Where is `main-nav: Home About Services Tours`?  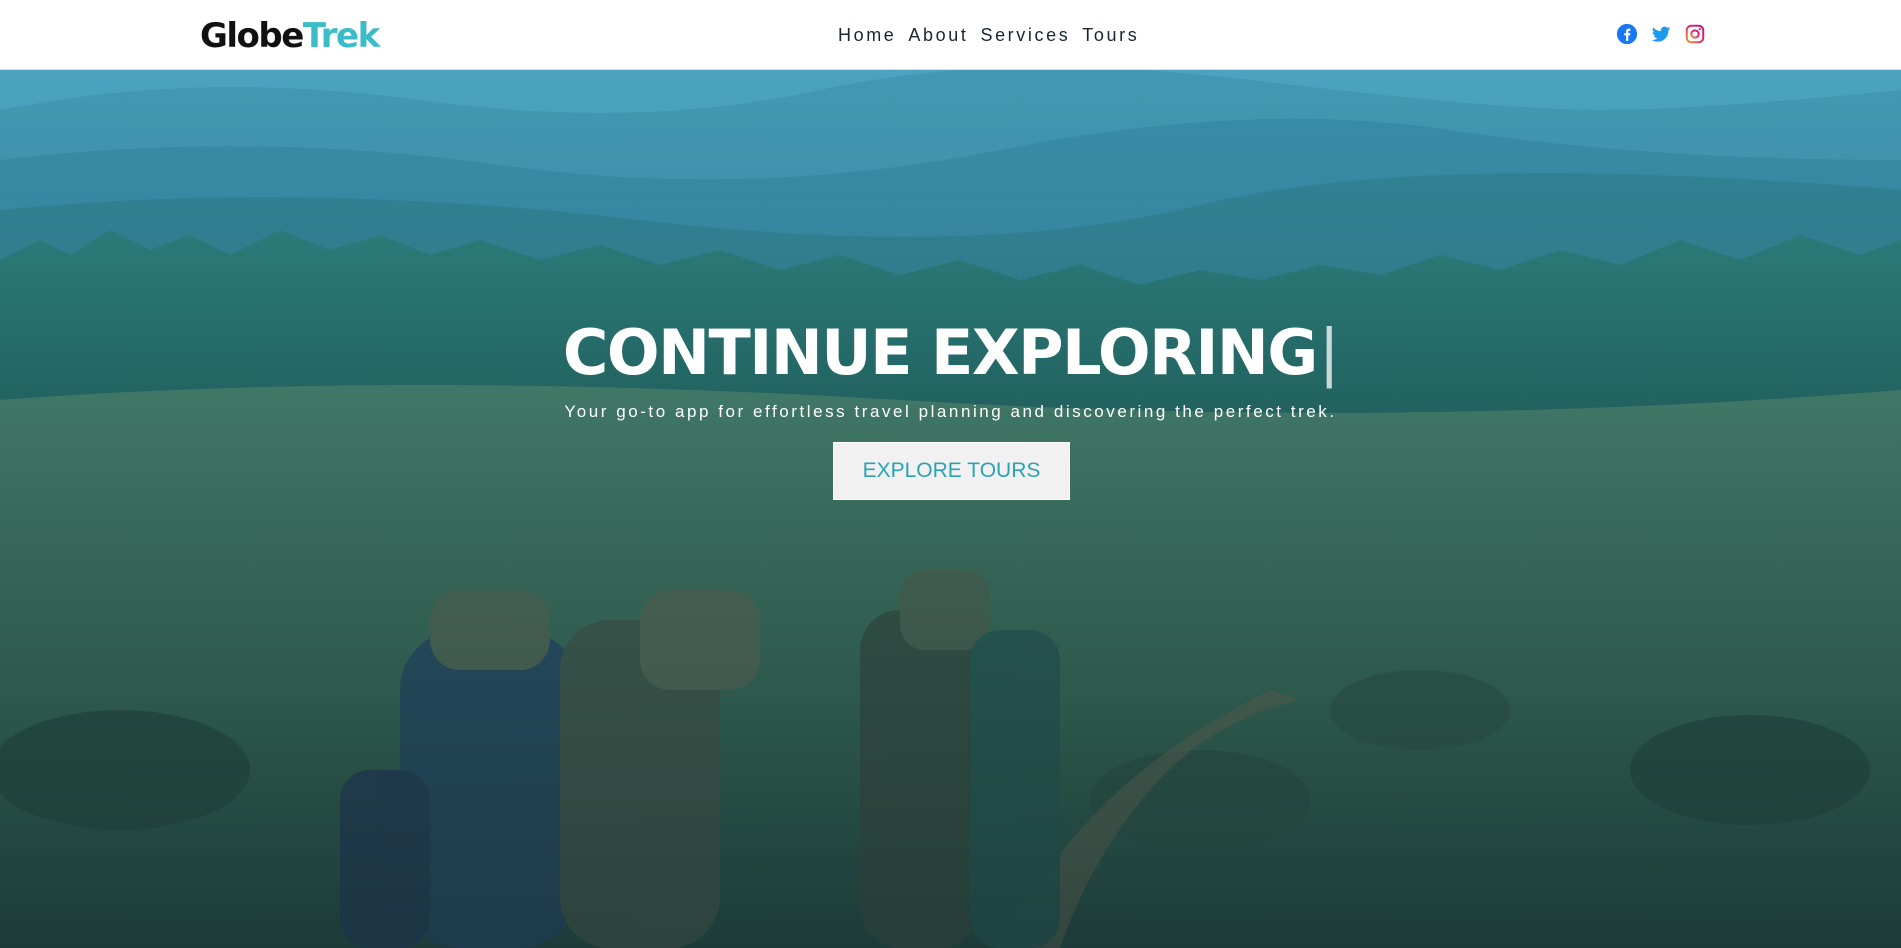 main-nav: Home About Services Tours is located at coordinates (988, 35).